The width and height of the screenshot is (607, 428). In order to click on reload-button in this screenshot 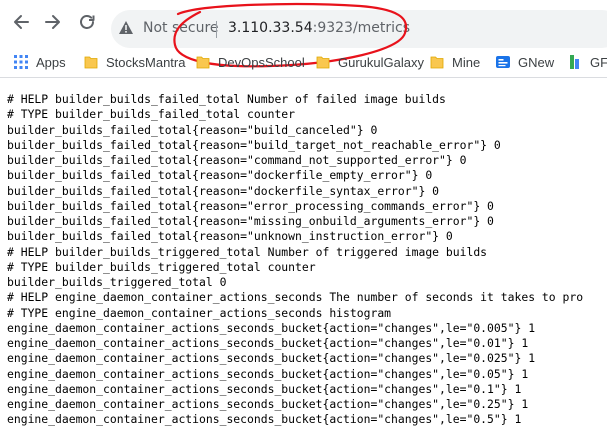, I will do `click(87, 22)`.